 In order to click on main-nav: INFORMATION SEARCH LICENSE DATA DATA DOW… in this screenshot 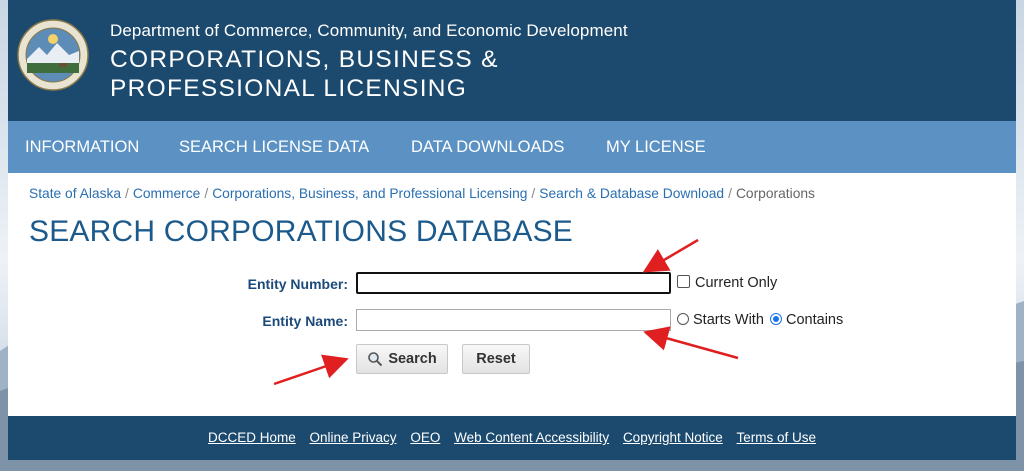, I will do `click(512, 147)`.